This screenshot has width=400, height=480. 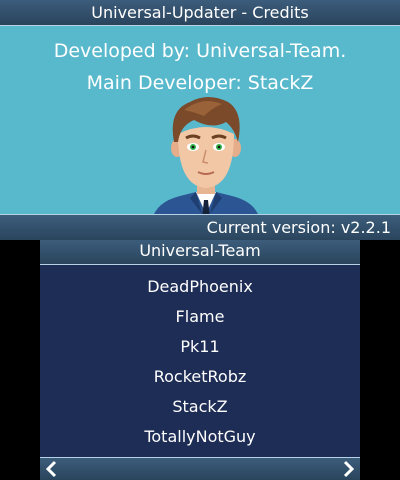 I want to click on member-rocketrobz: RocketRobz, so click(x=200, y=376).